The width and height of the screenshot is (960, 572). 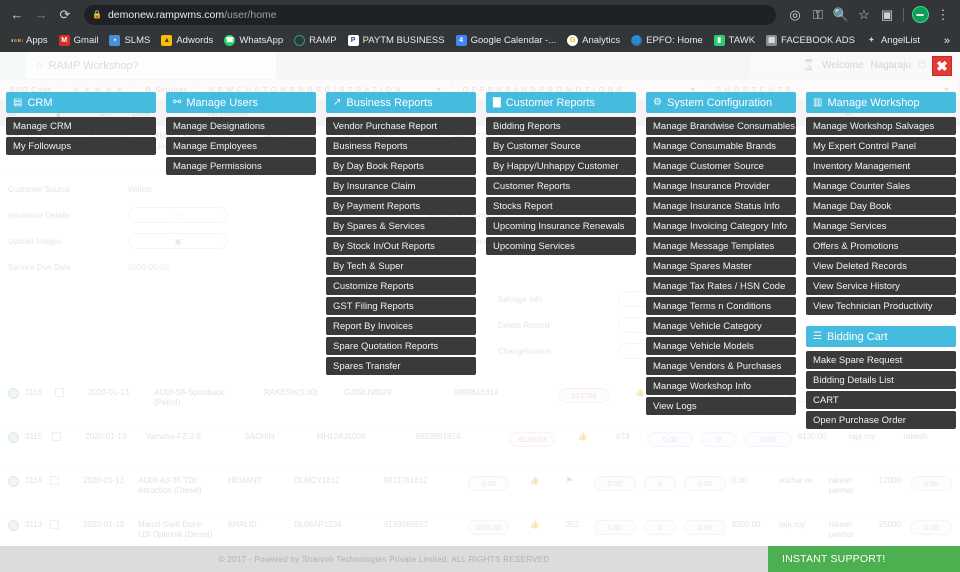 I want to click on row-last: 0.00, so click(x=931, y=483).